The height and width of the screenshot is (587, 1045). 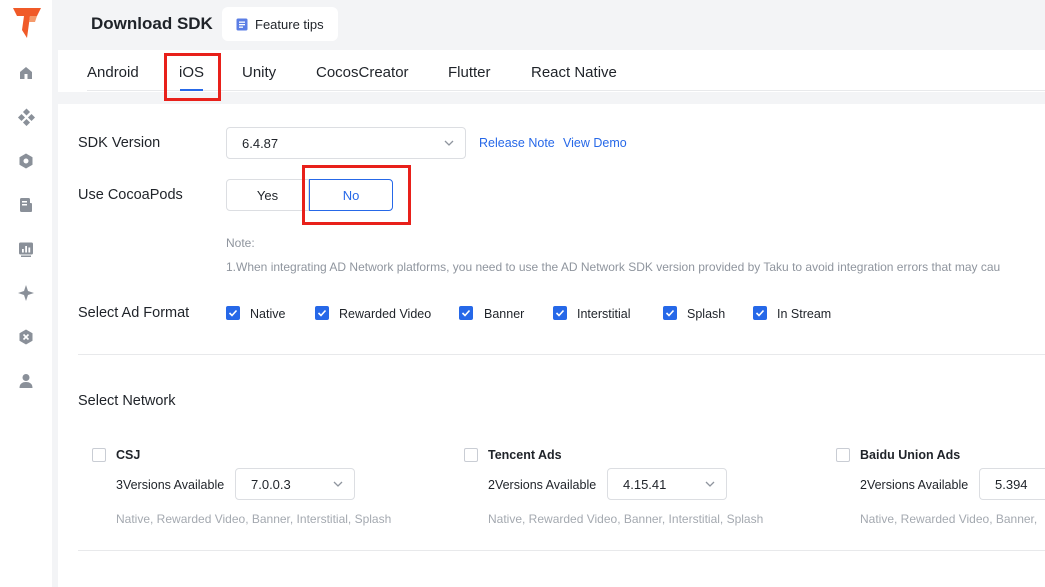 What do you see at coordinates (259, 72) in the screenshot?
I see `tab-unity: Unity` at bounding box center [259, 72].